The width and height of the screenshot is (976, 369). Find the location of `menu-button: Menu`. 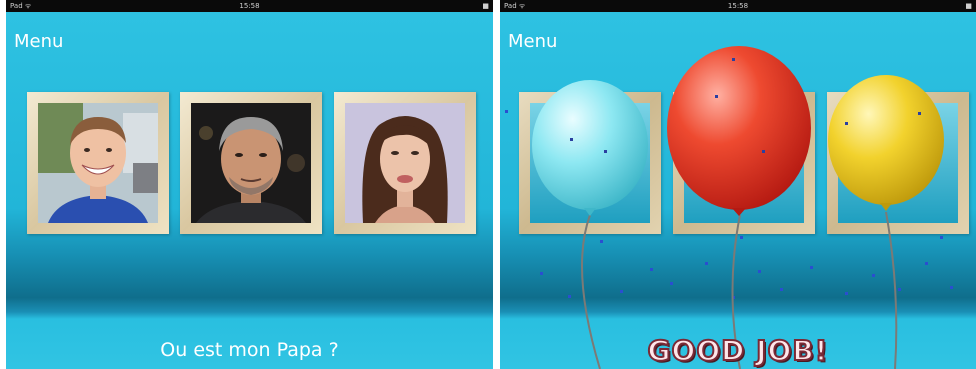

menu-button: Menu is located at coordinates (38, 41).